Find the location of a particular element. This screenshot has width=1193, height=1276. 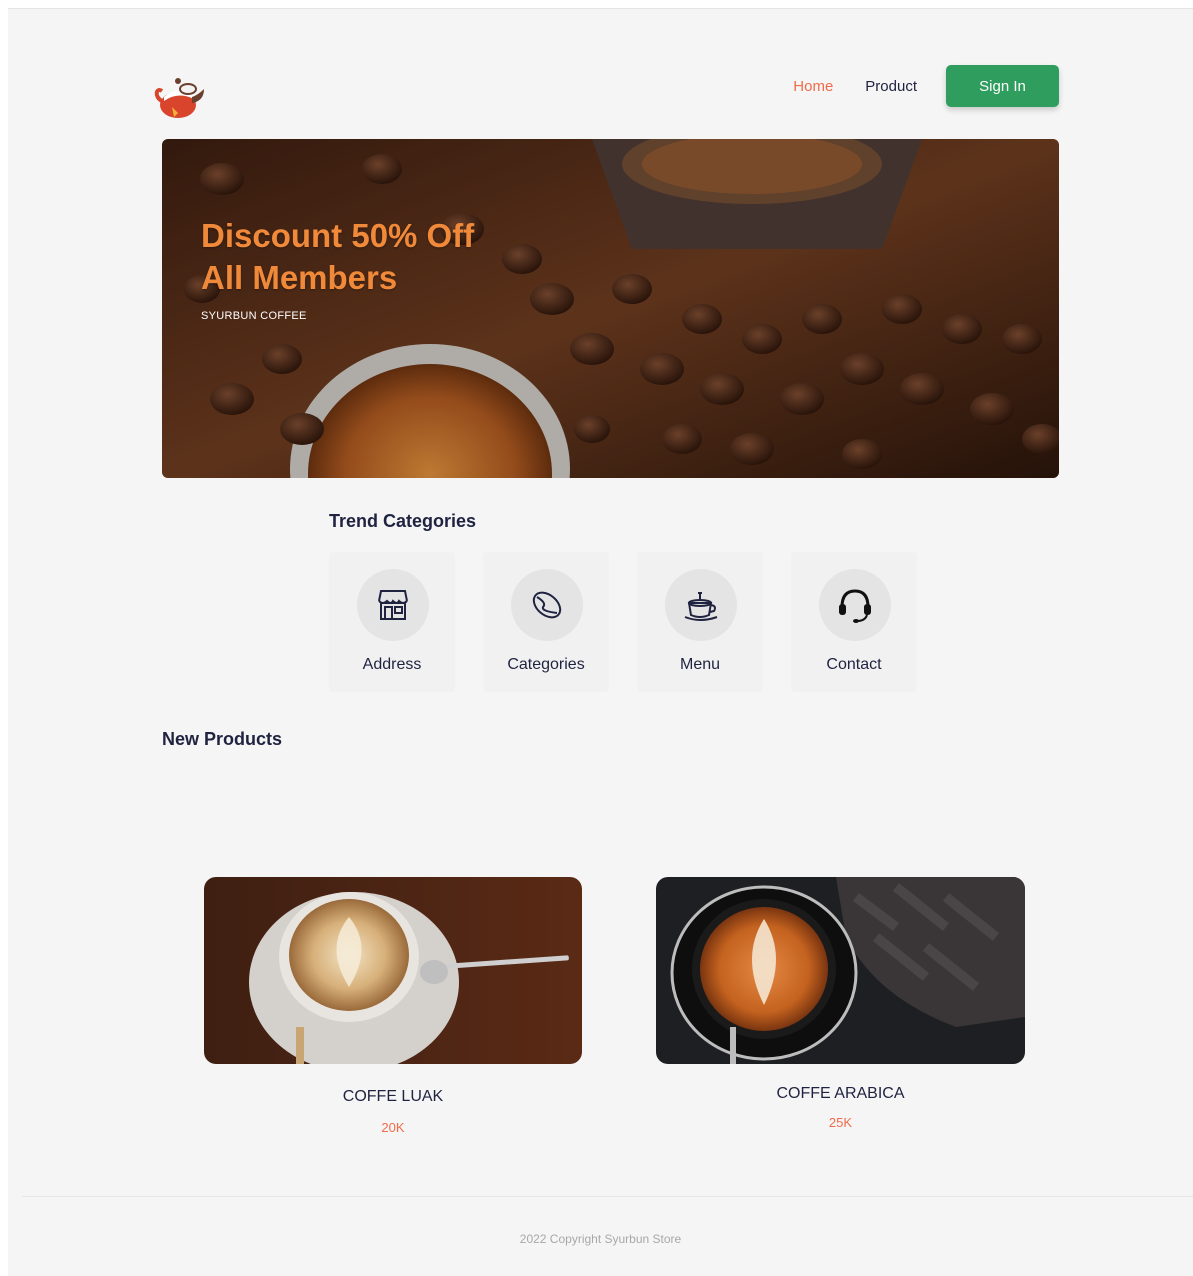

trend-categories: Address Categories Menu Contact is located at coordinates (637, 622).